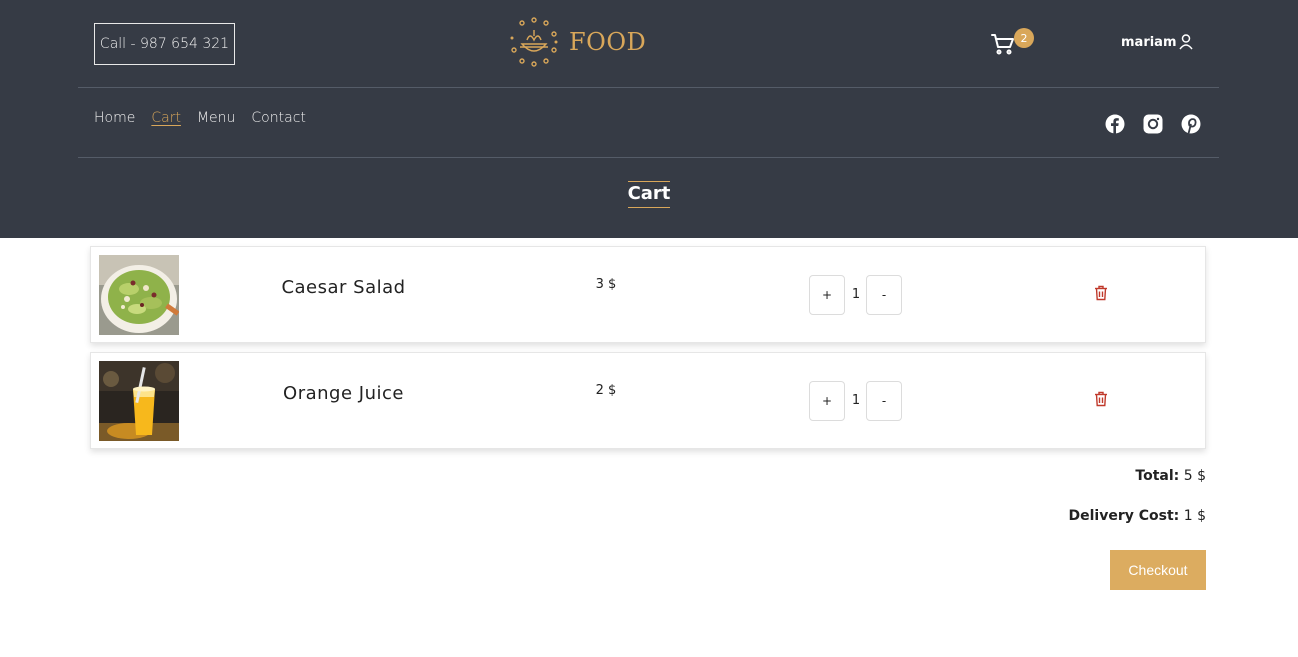  Describe the element at coordinates (1194, 476) in the screenshot. I see `total-value: 5 $` at that location.